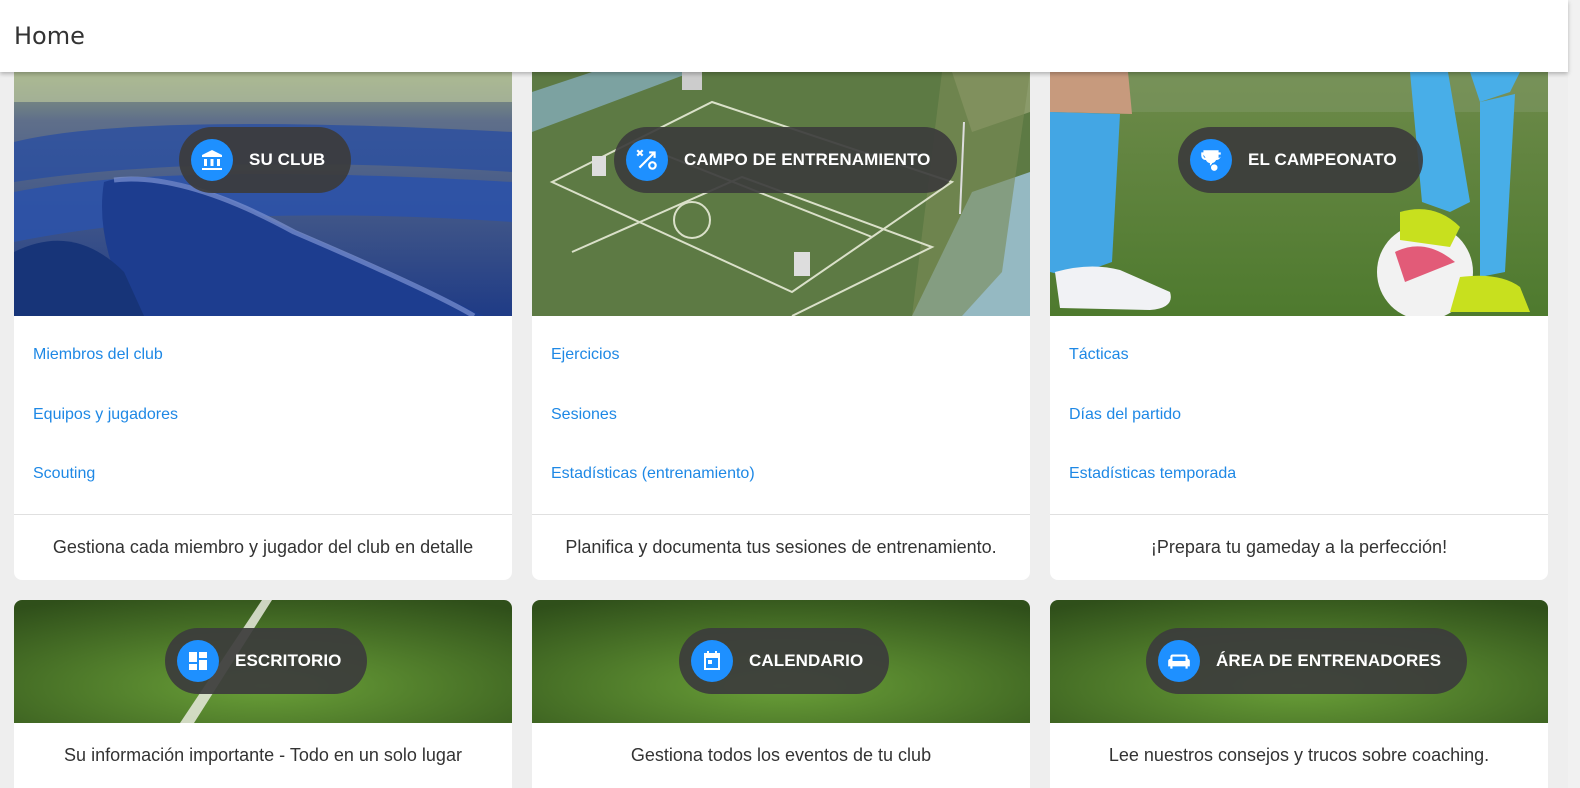 This screenshot has width=1580, height=788. I want to click on training-field-image, so click(781, 194).